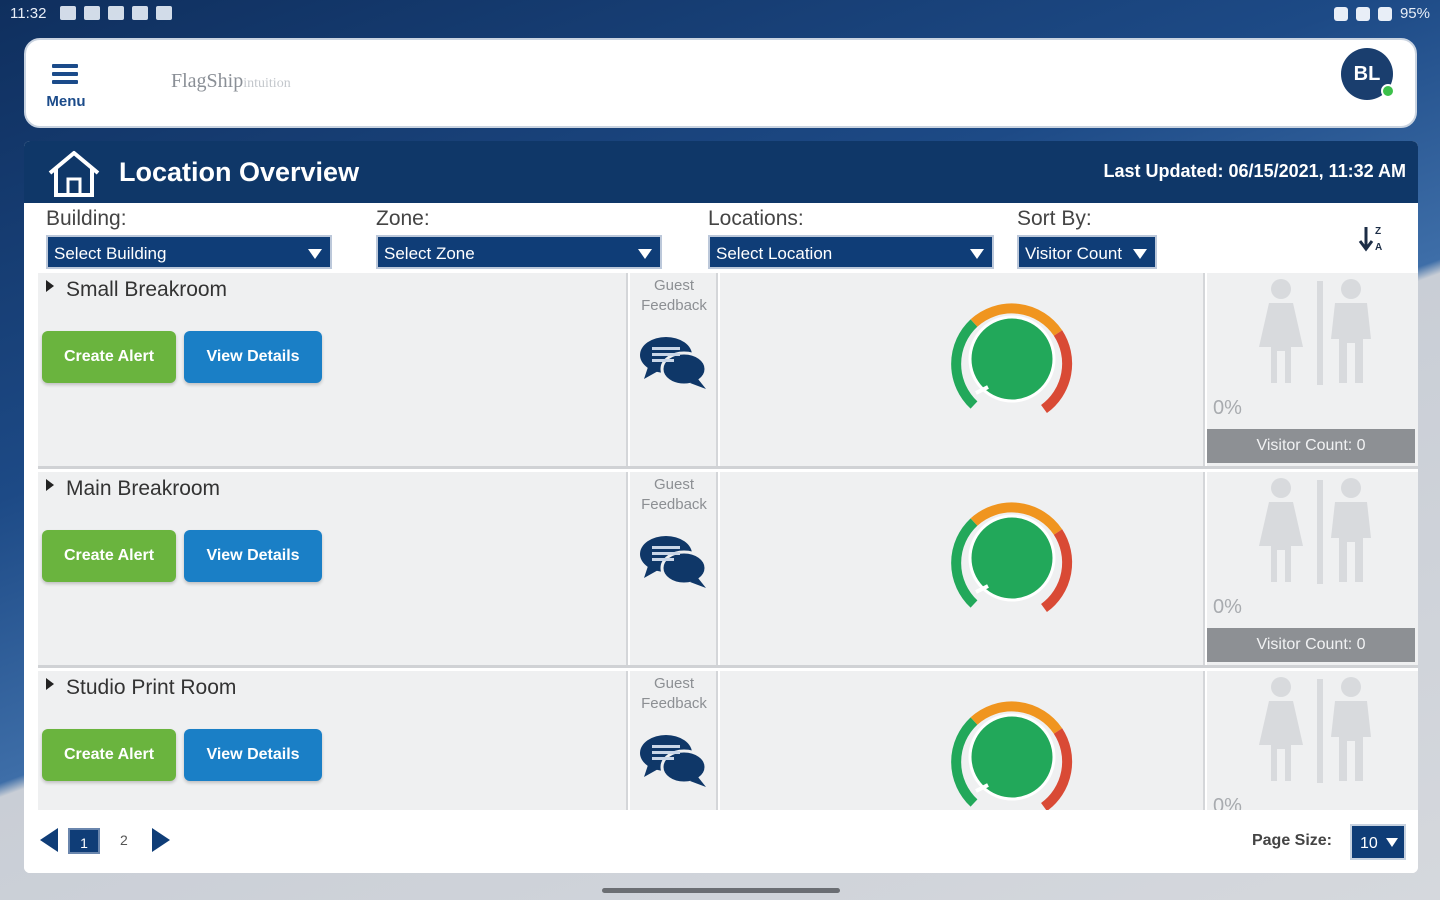 The height and width of the screenshot is (900, 1440). I want to click on home-icon, so click(74, 174).